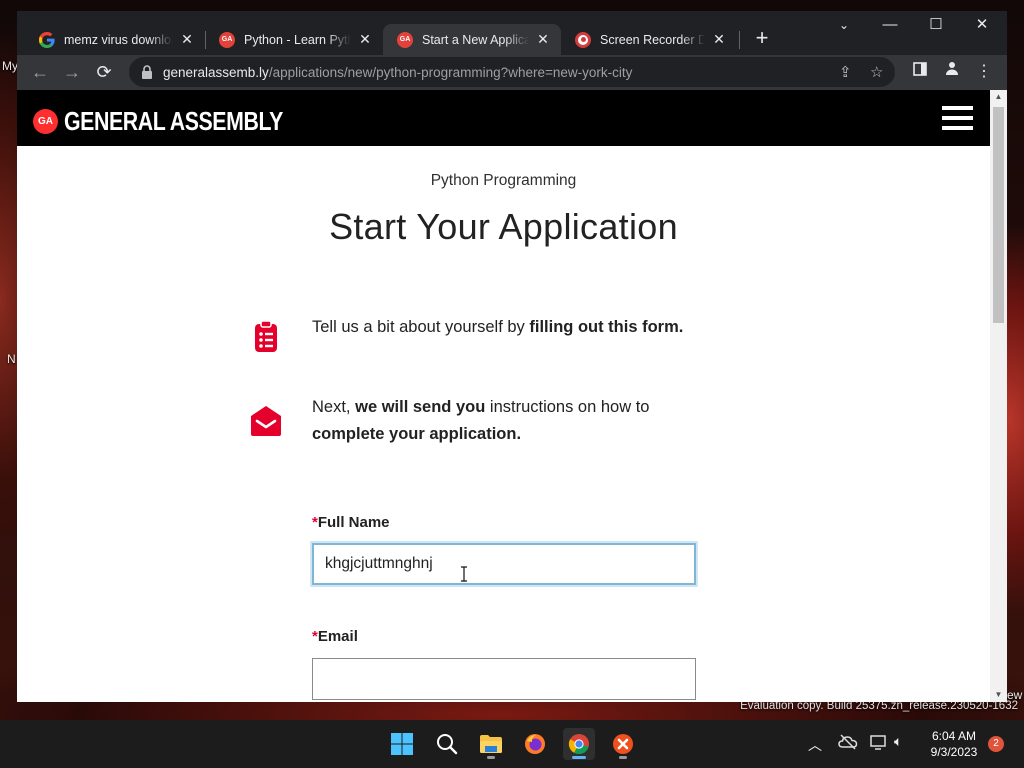 The image size is (1024, 768). Describe the element at coordinates (954, 744) in the screenshot. I see `system-clock: 6:04 AM 9/3/2023` at that location.